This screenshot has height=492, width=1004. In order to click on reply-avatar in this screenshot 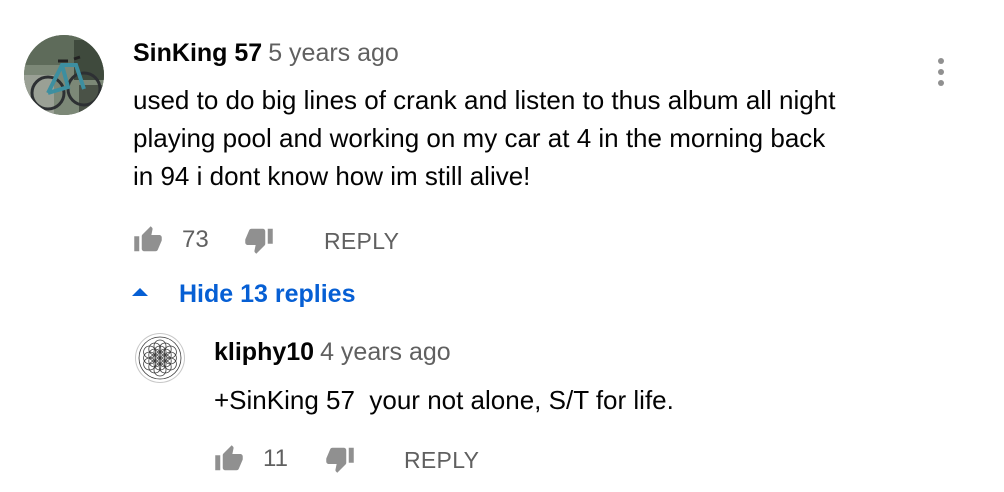, I will do `click(160, 358)`.